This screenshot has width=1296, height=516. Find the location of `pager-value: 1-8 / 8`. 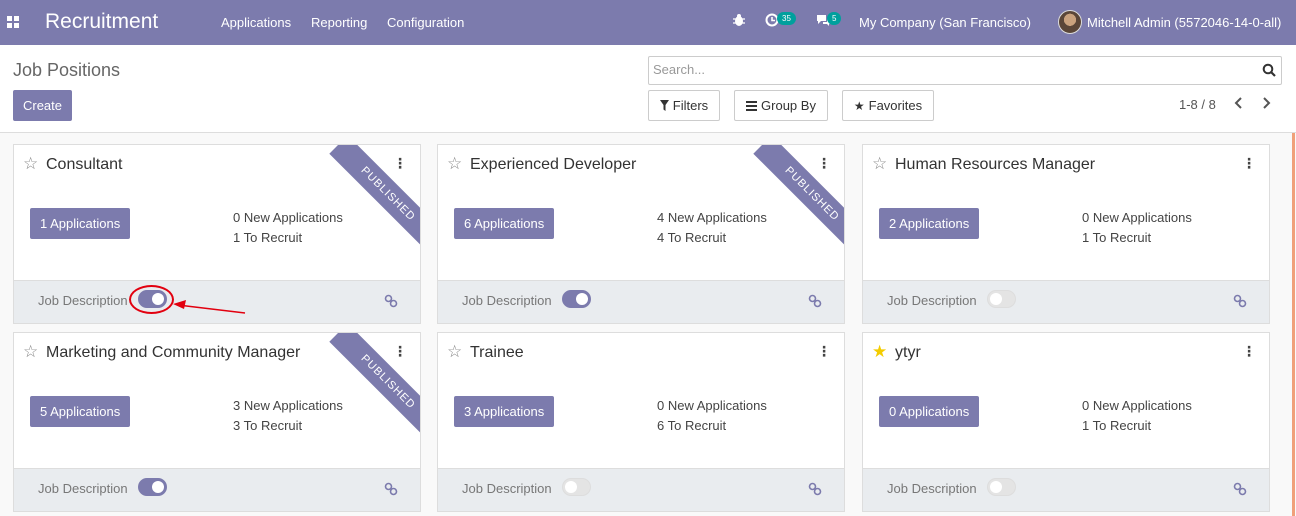

pager-value: 1-8 / 8 is located at coordinates (1197, 104).